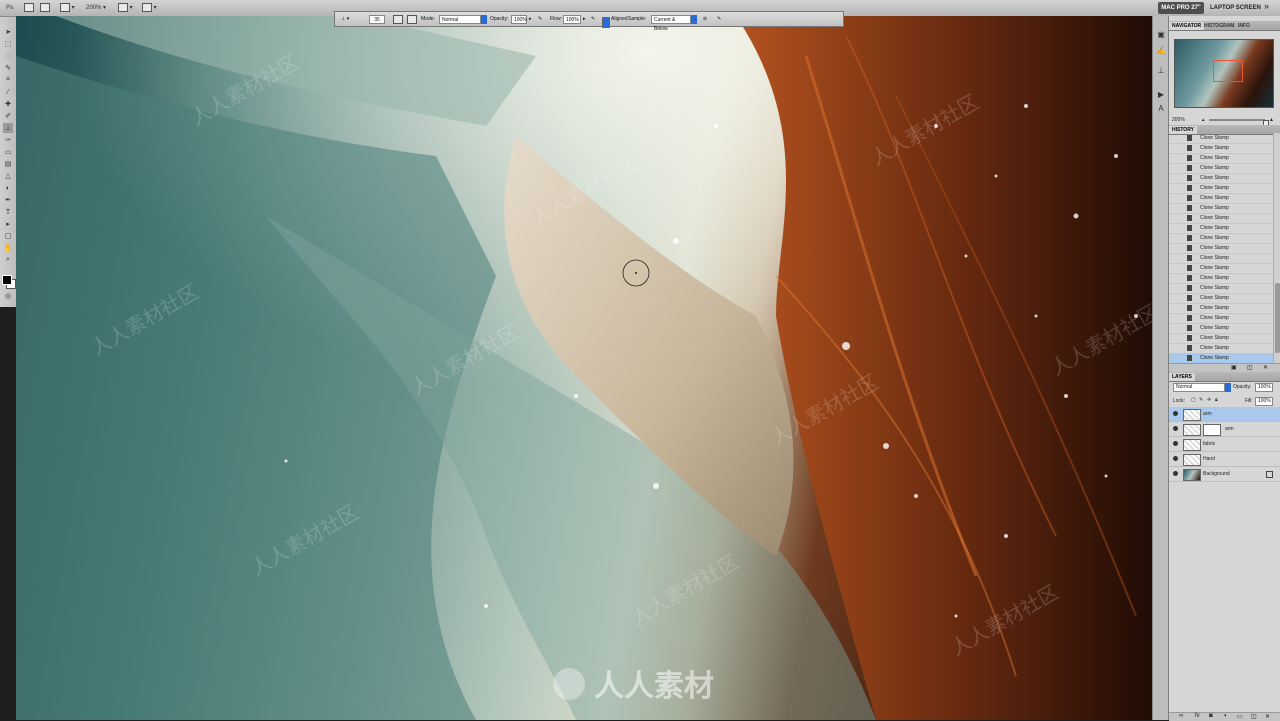  I want to click on layer-row: Hand, so click(1224, 459).